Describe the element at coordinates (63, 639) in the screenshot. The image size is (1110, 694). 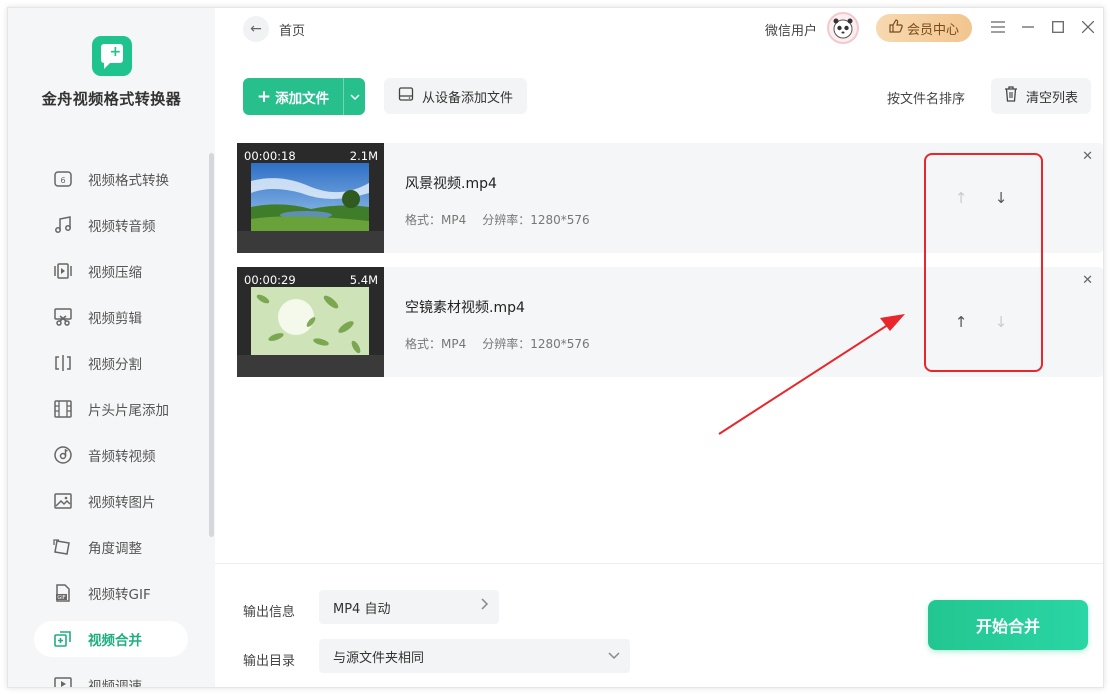
I see `merge-icon` at that location.